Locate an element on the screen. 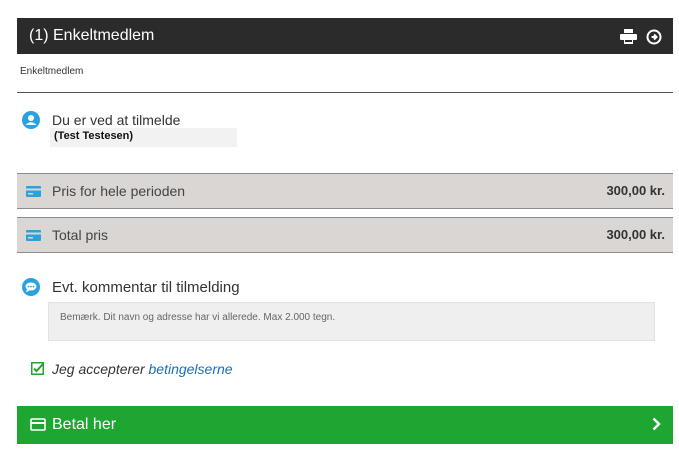 Image resolution: width=679 pixels, height=449 pixels. price-value: 300,00 kr. is located at coordinates (635, 190).